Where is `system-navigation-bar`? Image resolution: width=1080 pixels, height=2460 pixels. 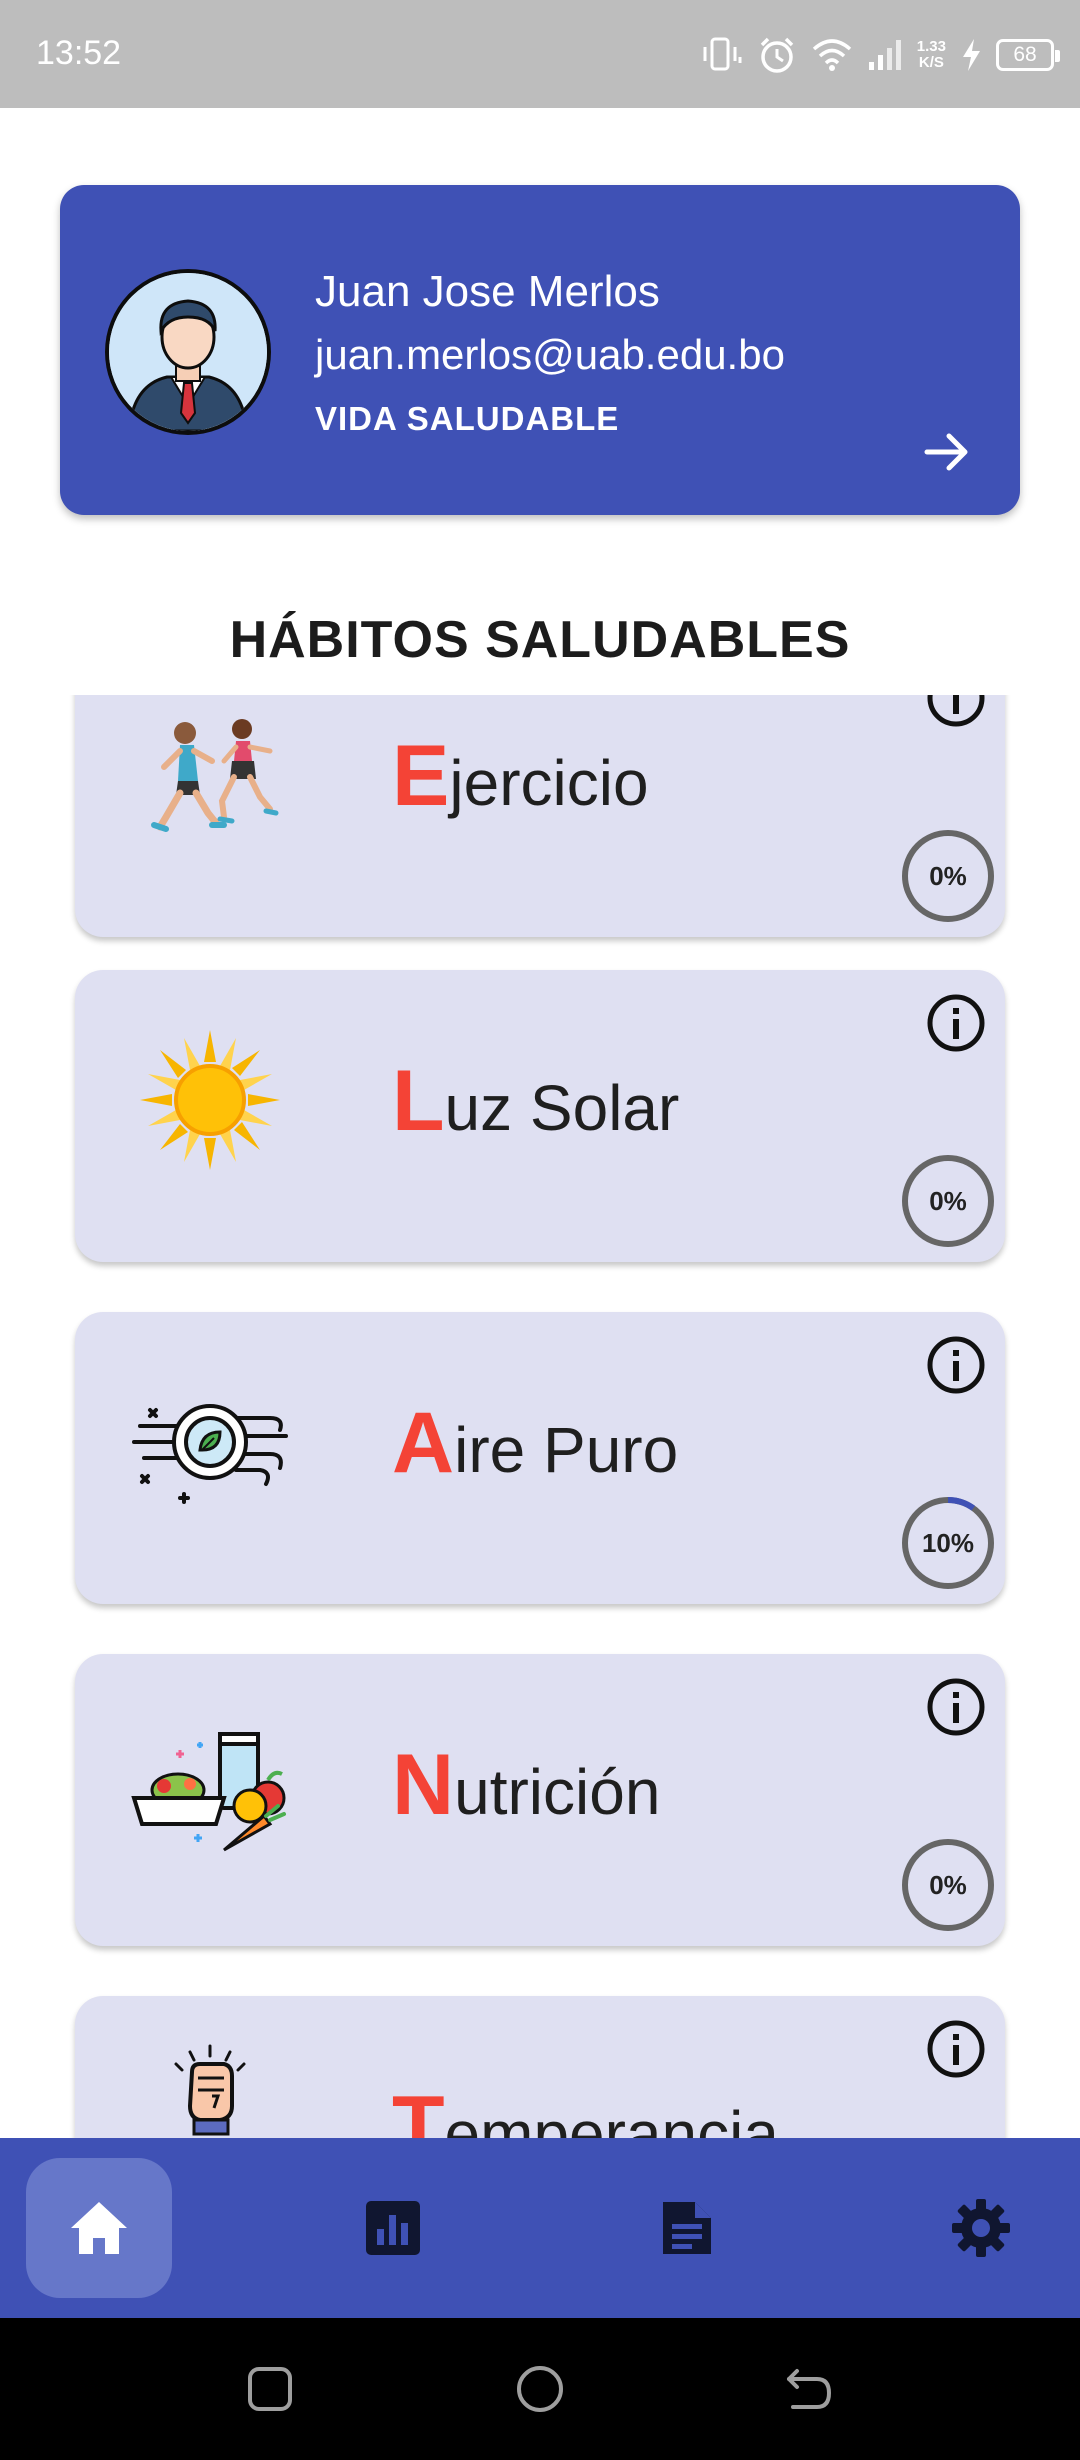
system-navigation-bar is located at coordinates (540, 2389).